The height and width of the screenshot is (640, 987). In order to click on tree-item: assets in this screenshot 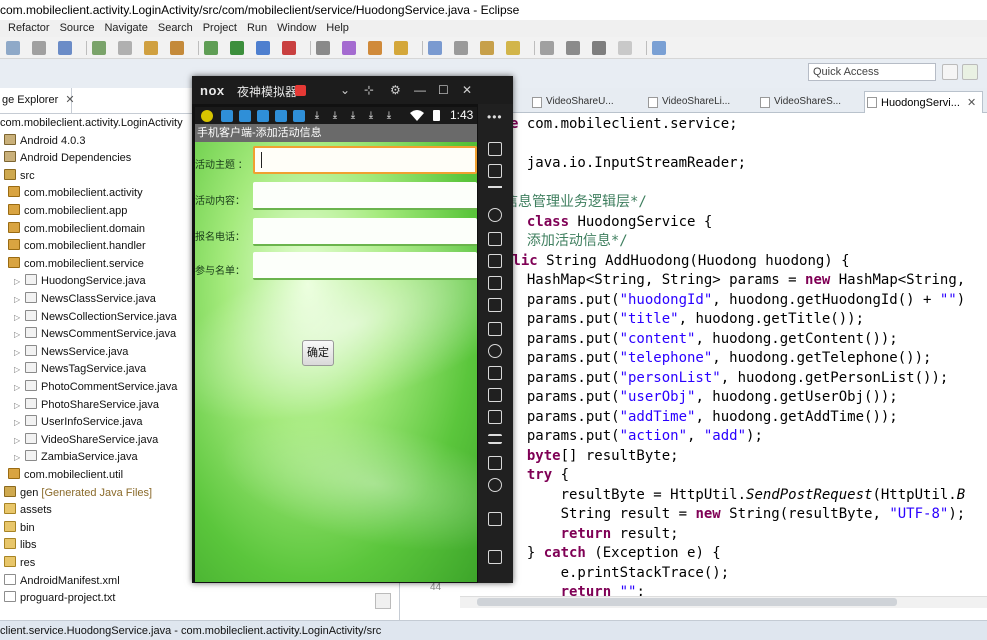, I will do `click(26, 511)`.